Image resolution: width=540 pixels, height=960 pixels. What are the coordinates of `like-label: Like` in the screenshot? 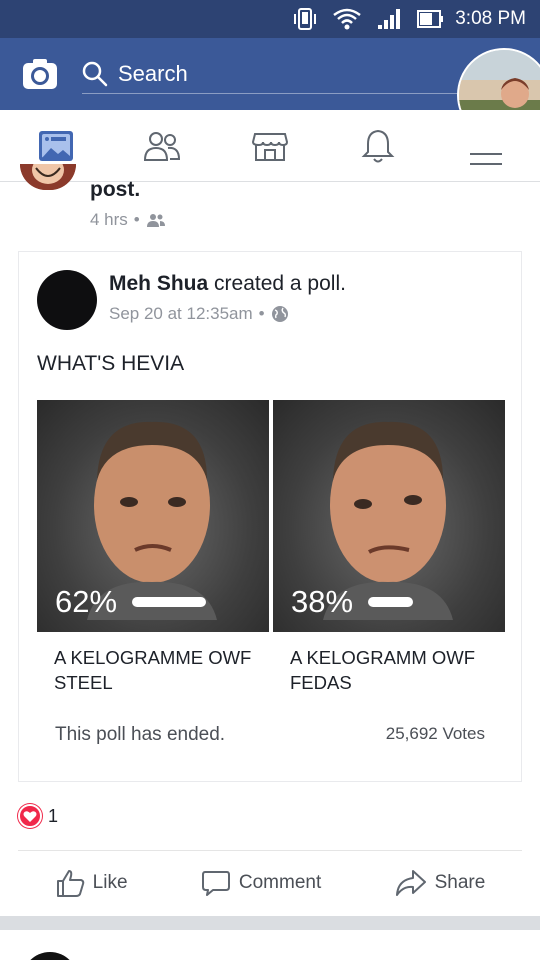 It's located at (110, 882).